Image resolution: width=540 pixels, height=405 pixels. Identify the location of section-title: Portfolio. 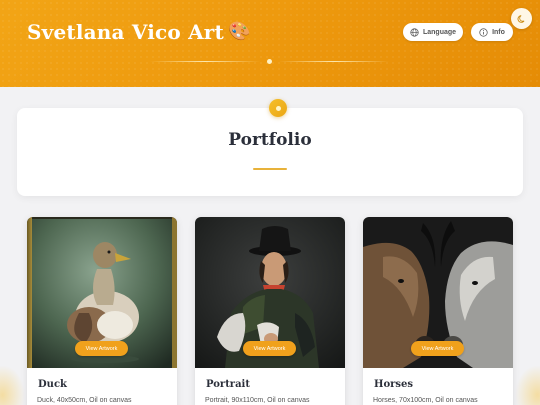
(270, 140).